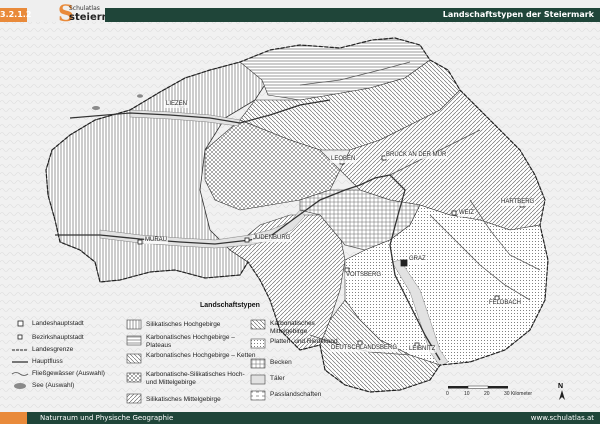 This screenshot has width=600, height=424. What do you see at coordinates (140, 242) in the screenshot?
I see `town-murau` at bounding box center [140, 242].